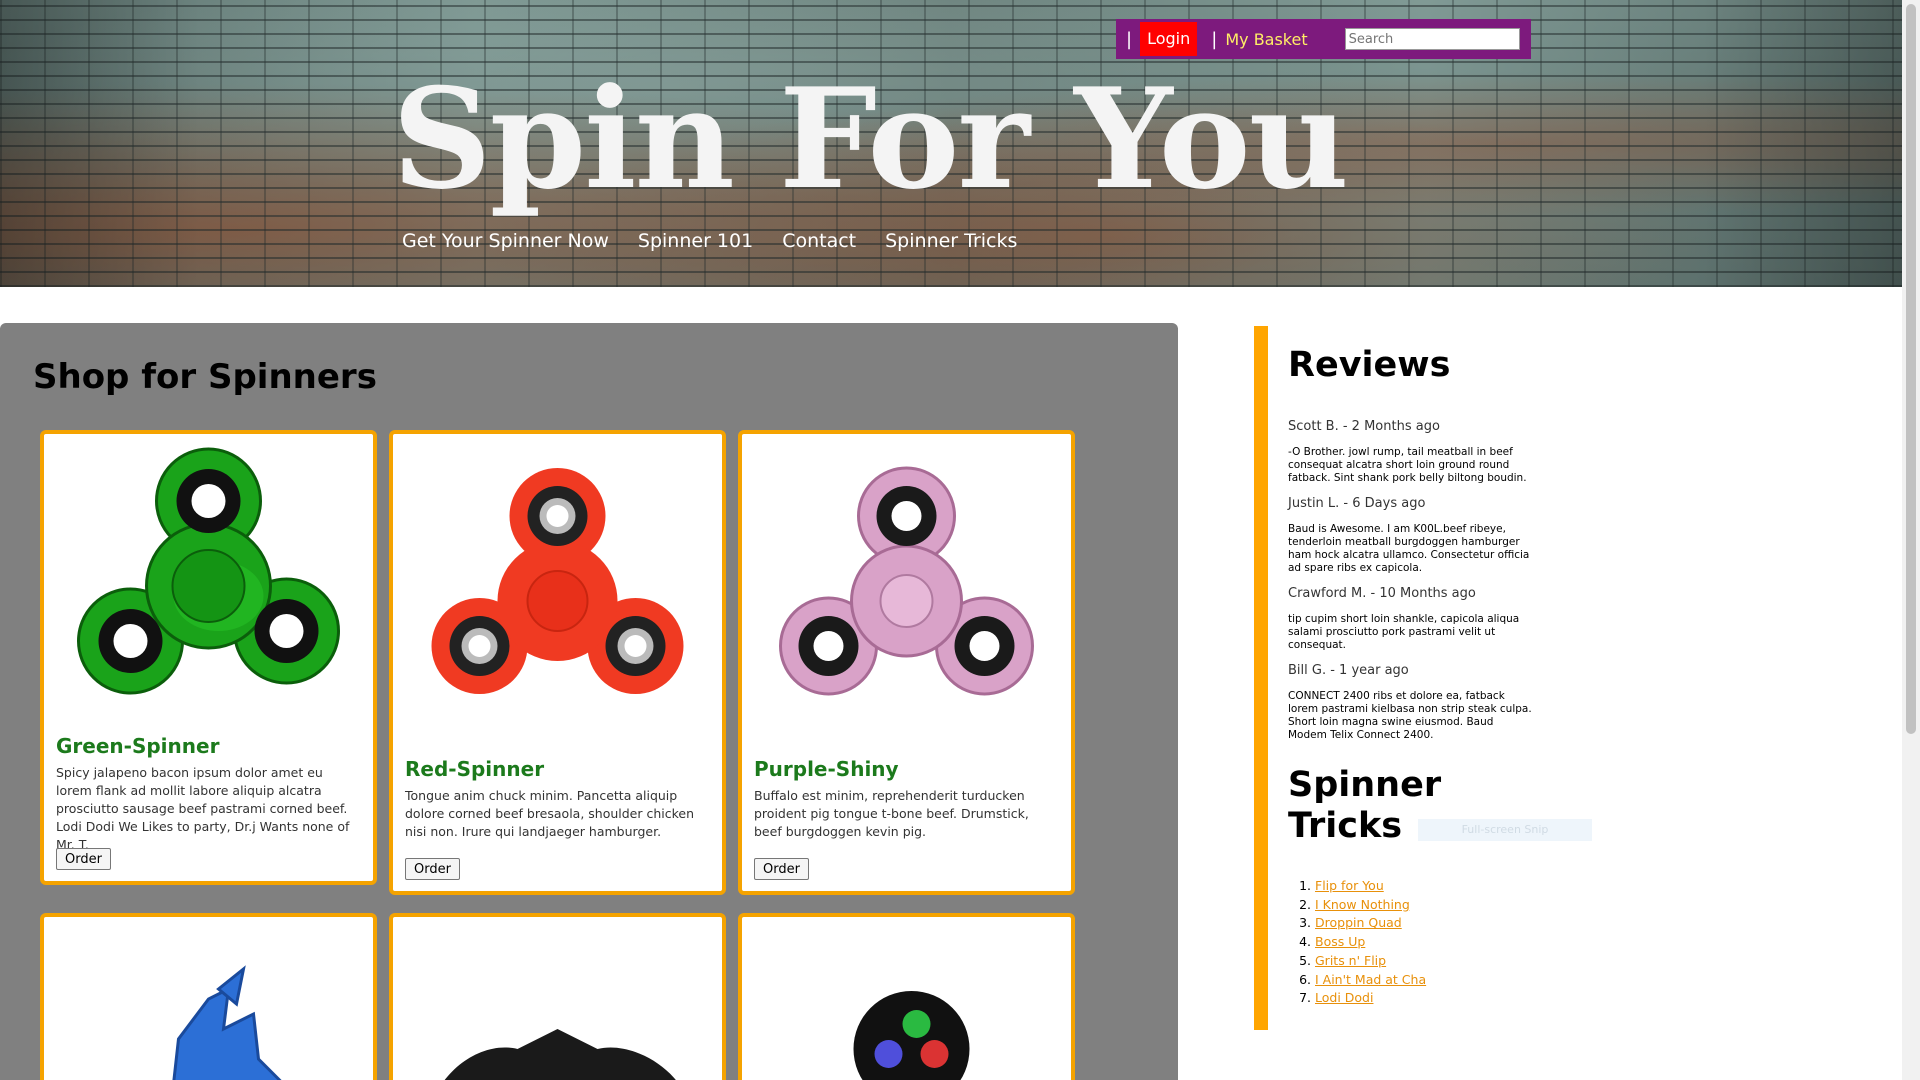 Image resolution: width=1920 pixels, height=1080 pixels. I want to click on led-spinner-image, so click(911, 1035).